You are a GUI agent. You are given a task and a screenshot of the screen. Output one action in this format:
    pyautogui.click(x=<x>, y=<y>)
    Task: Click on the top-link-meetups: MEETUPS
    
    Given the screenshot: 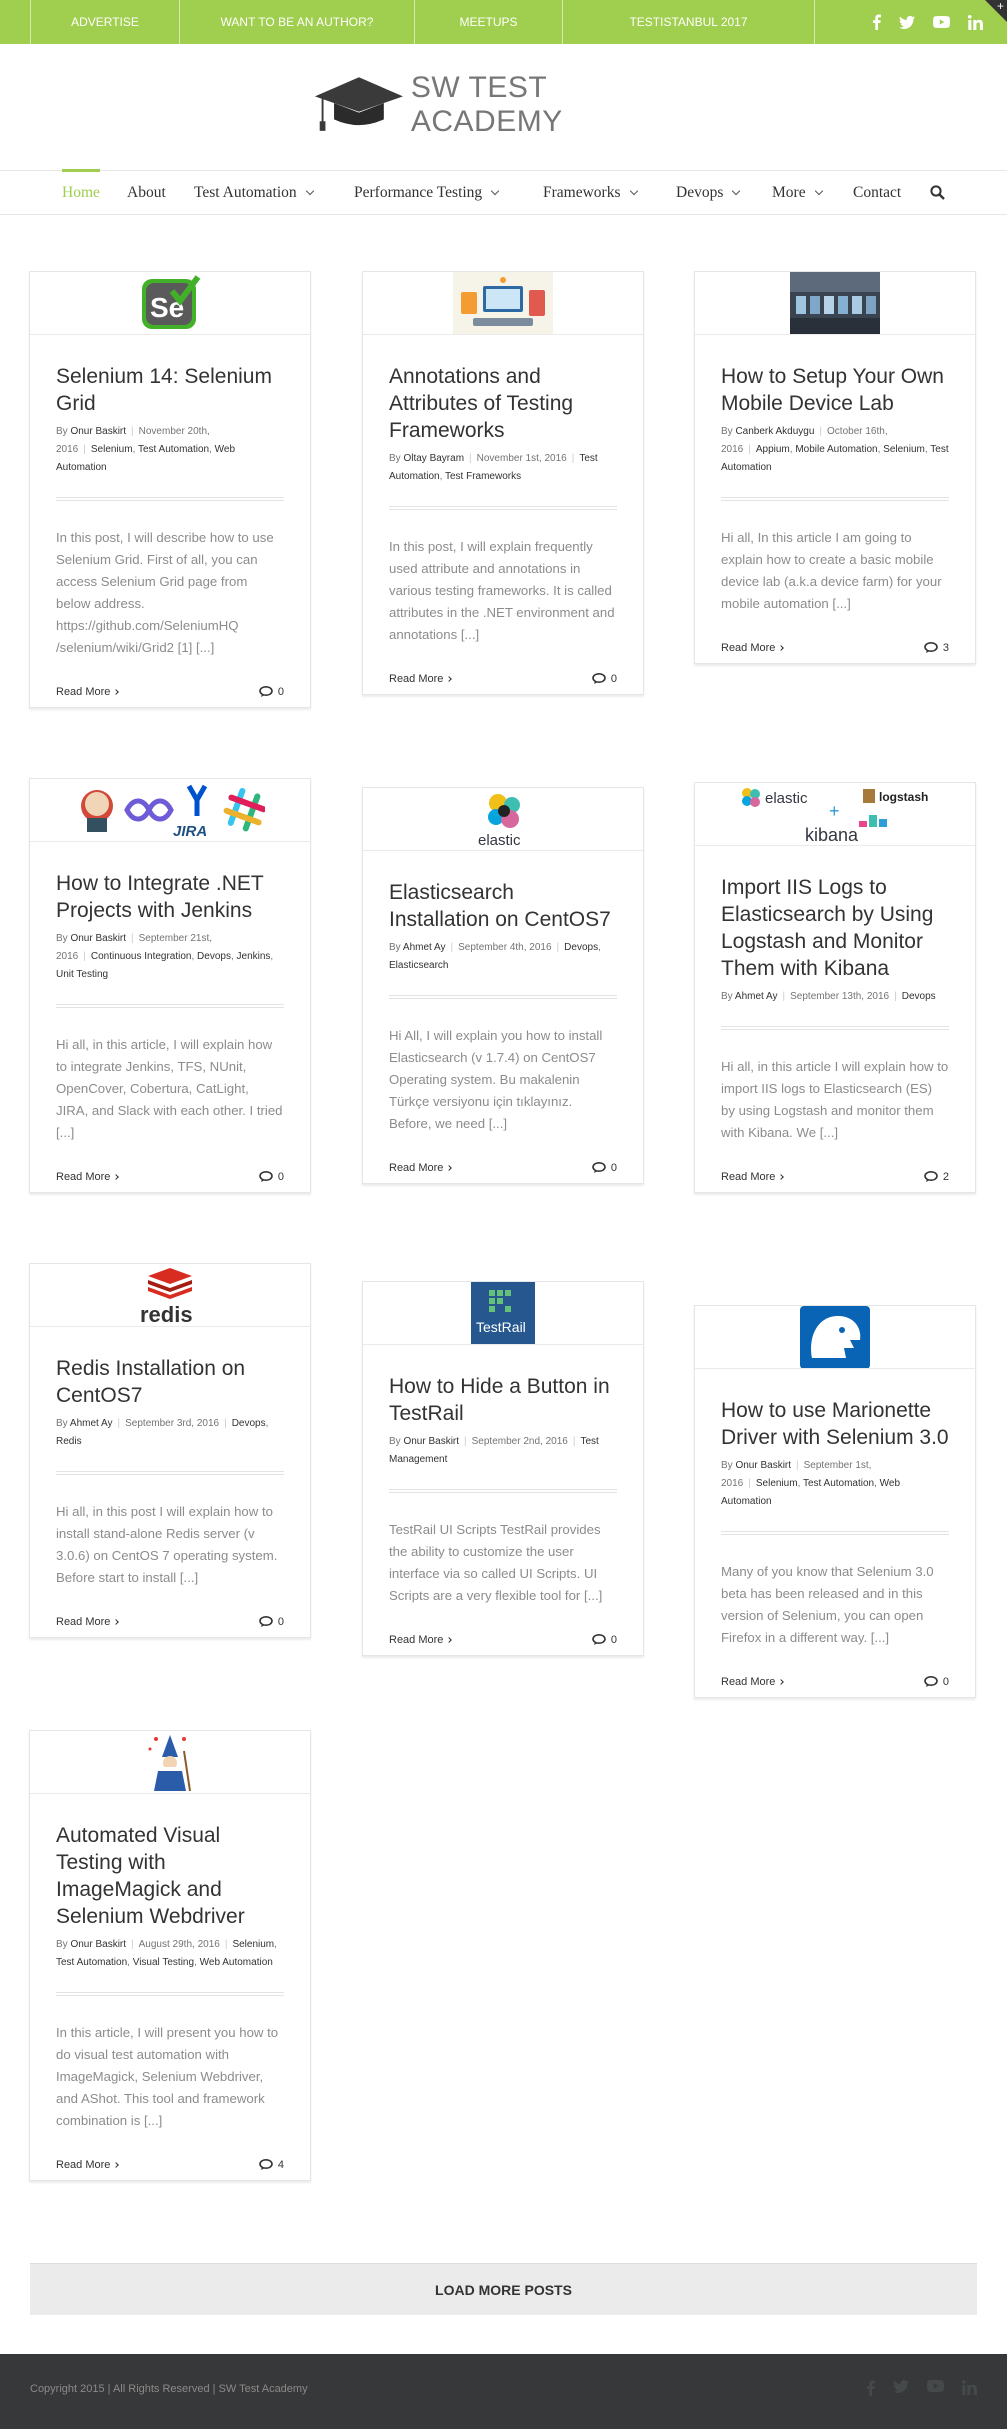 What is the action you would take?
    pyautogui.click(x=489, y=22)
    